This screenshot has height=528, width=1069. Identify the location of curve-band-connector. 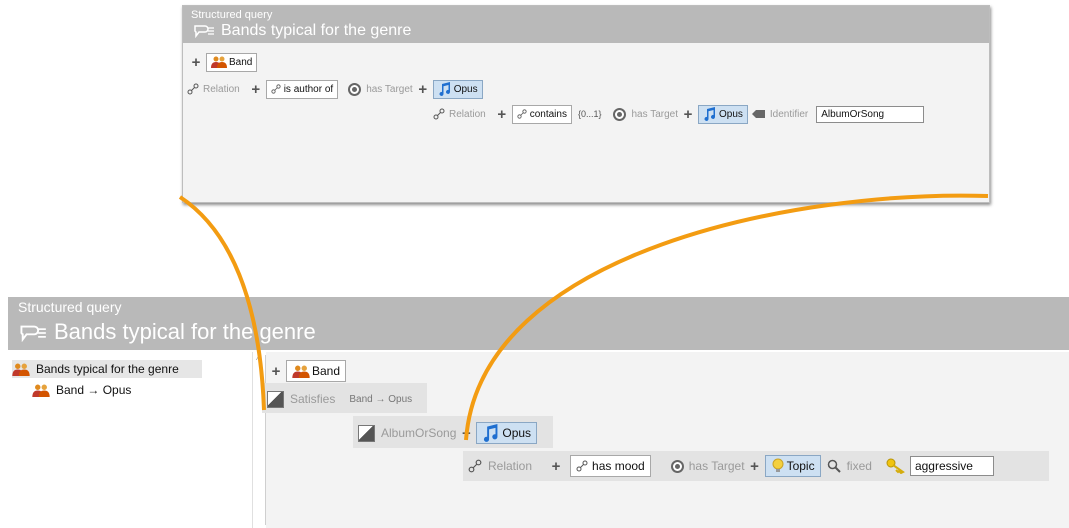
(222, 303).